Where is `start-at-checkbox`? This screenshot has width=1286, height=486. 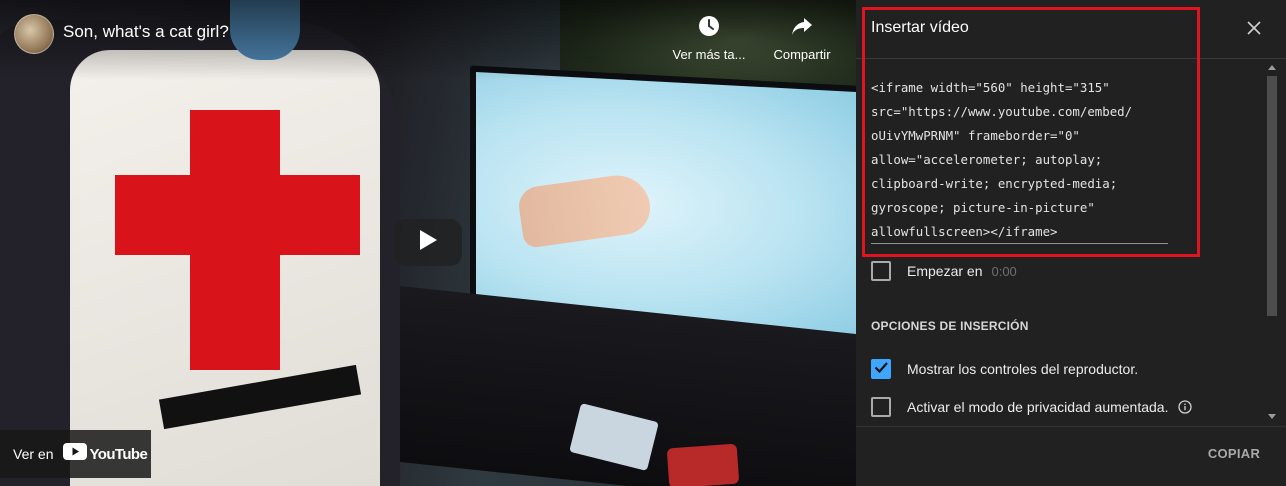 start-at-checkbox is located at coordinates (881, 271).